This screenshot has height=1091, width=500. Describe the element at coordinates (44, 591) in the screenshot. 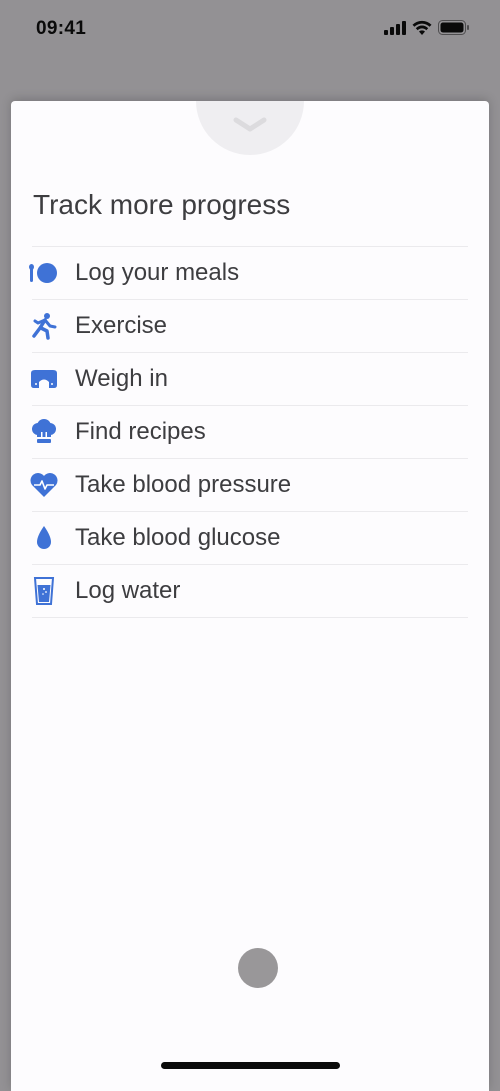

I see `water-glass-icon` at that location.